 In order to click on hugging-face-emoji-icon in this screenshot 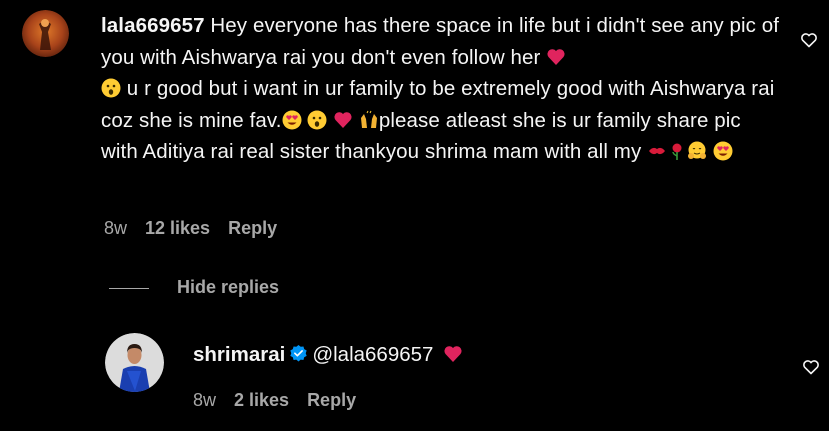, I will do `click(697, 150)`.